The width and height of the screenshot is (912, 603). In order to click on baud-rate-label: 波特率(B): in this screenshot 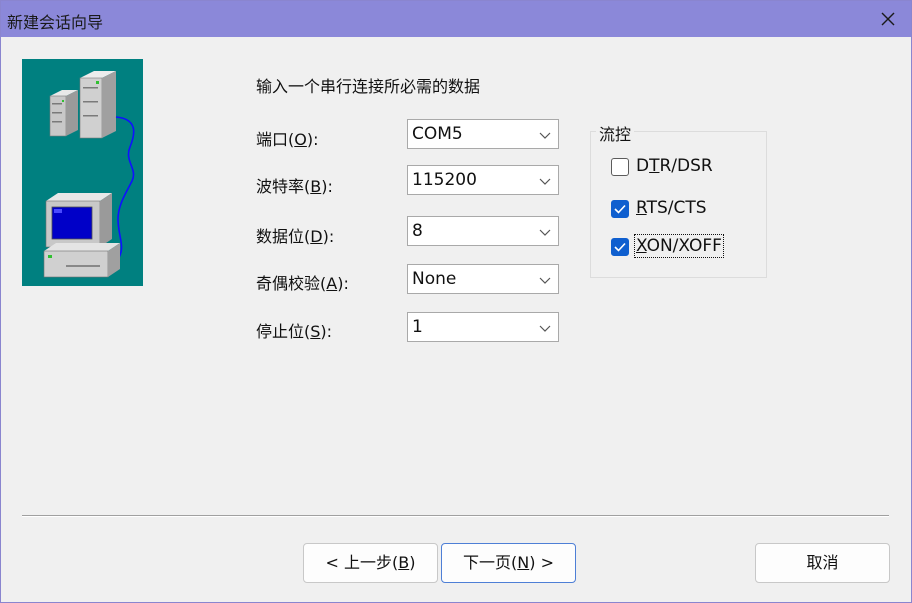, I will do `click(294, 186)`.